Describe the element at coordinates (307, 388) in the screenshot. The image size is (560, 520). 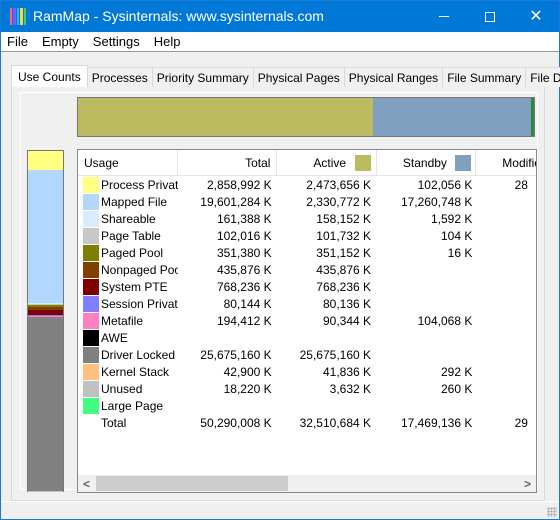
I see `table-row: Unused 18,220 K 3,632 K 260 K` at that location.